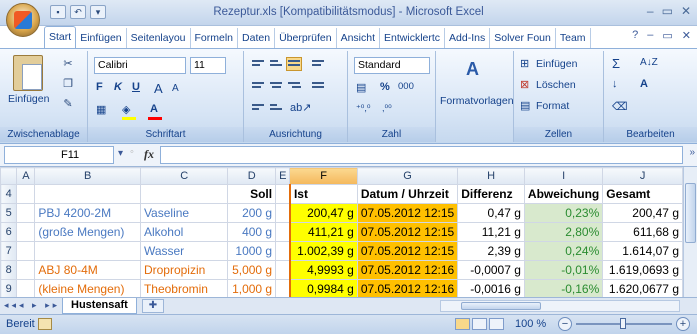 The width and height of the screenshot is (697, 334). I want to click on row-header: 6, so click(9, 232).